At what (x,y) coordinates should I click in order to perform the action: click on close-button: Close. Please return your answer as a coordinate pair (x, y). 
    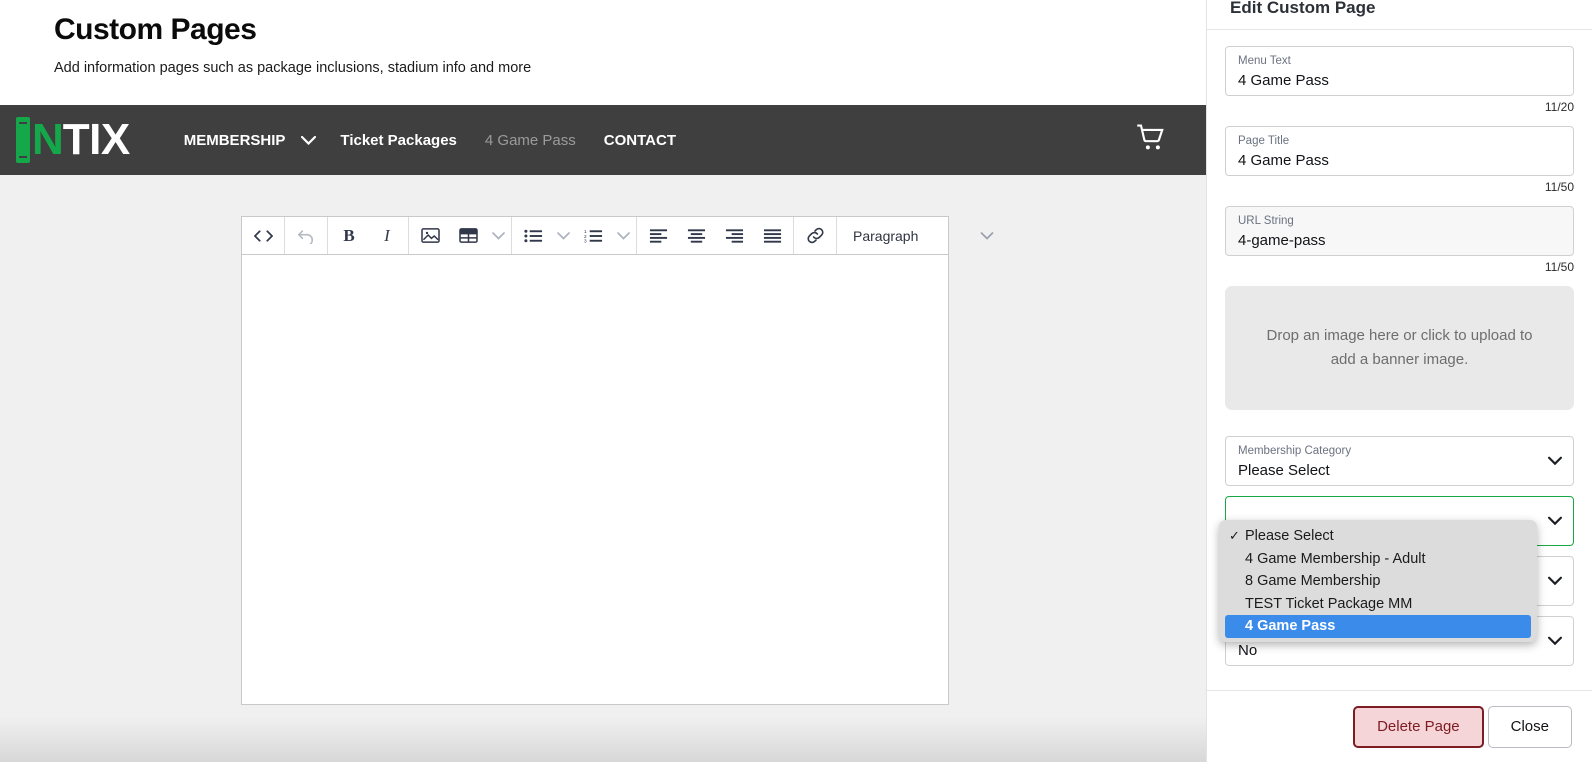
    Looking at the image, I should click on (1529, 726).